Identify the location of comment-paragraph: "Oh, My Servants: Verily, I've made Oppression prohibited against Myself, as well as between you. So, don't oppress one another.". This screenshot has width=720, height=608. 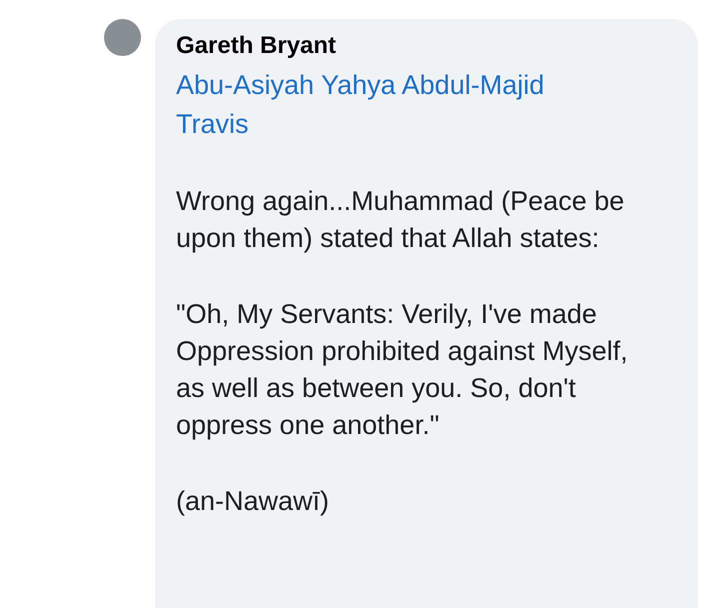
(402, 370).